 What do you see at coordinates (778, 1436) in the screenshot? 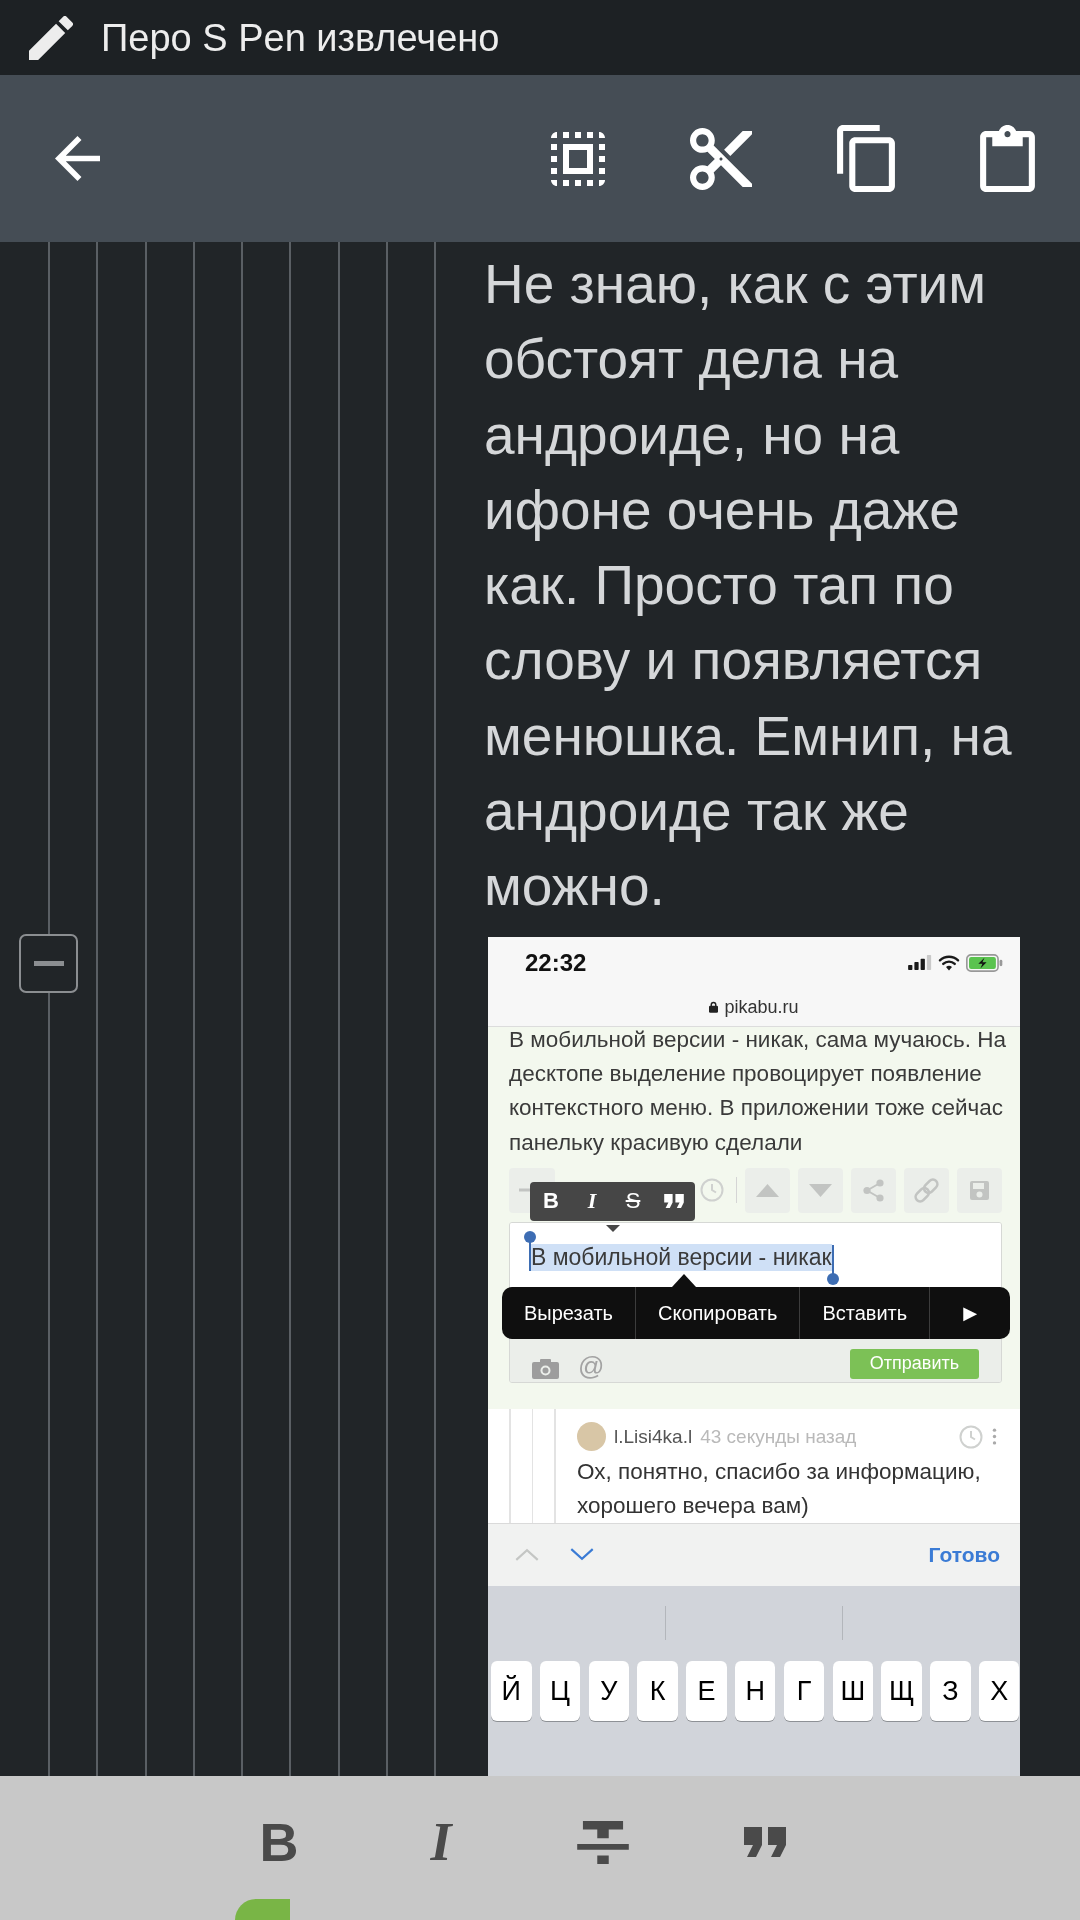
I see `timestamp: 43 секунды назад` at bounding box center [778, 1436].